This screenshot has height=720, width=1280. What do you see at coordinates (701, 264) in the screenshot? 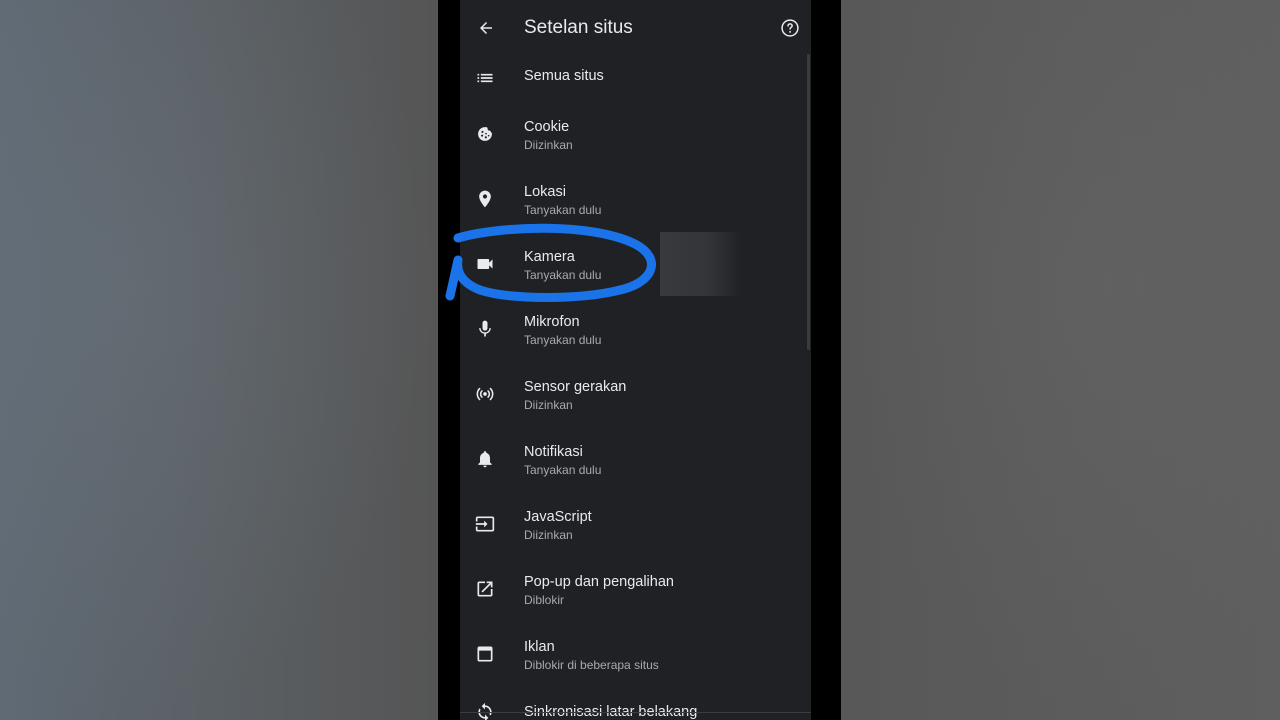
I see `annotation-highlight-smear` at bounding box center [701, 264].